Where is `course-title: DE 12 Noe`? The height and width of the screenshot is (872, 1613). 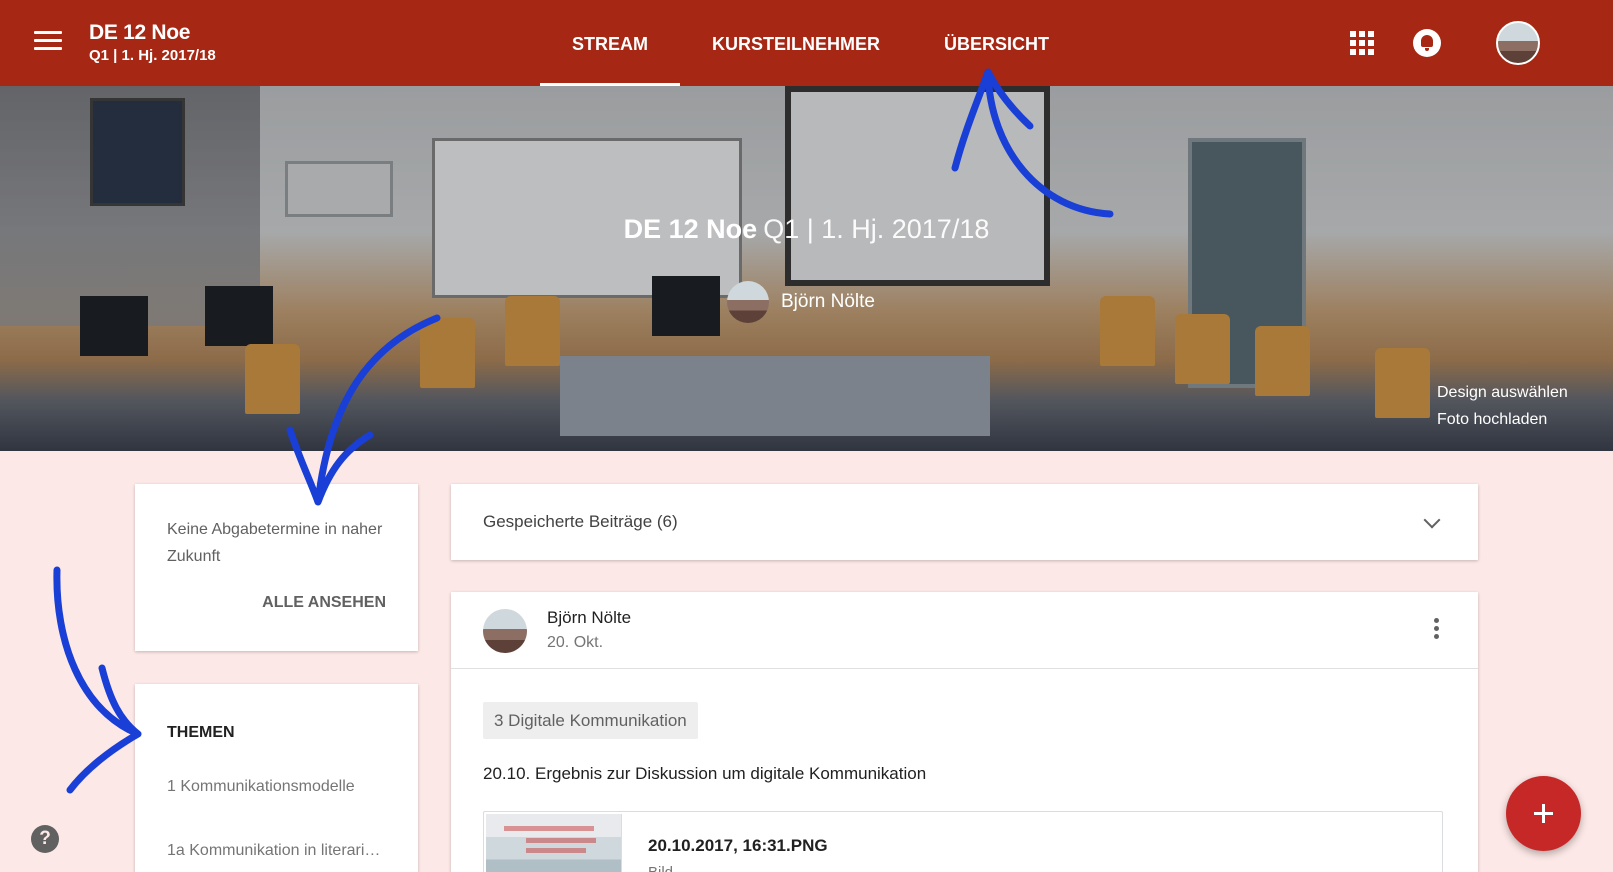
course-title: DE 12 Noe is located at coordinates (139, 33).